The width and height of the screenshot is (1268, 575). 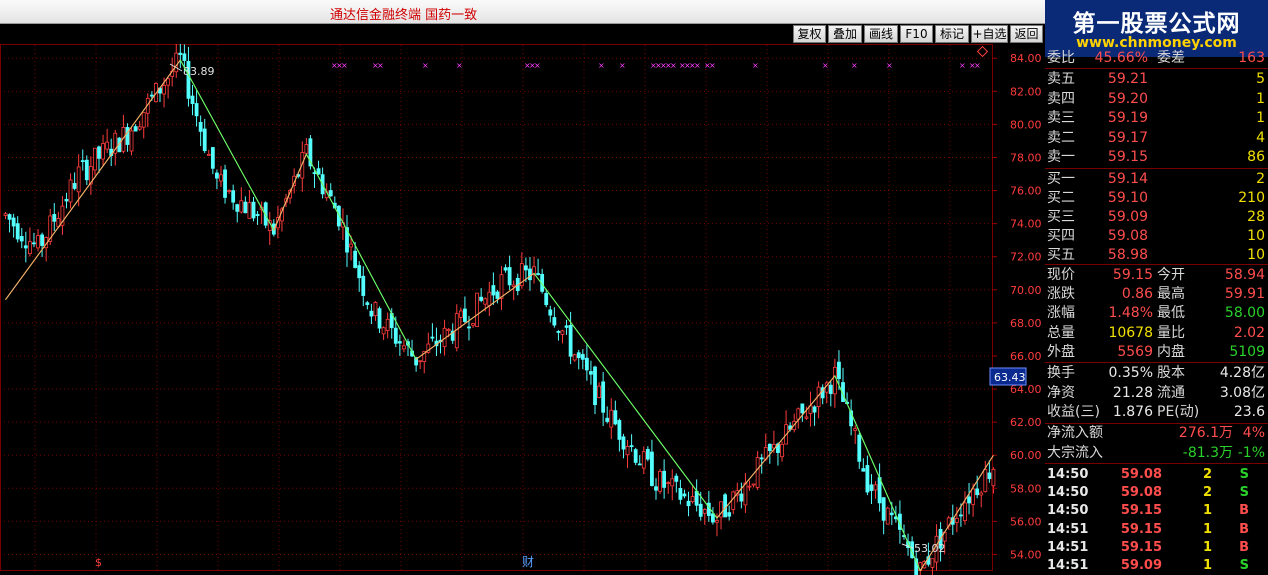 What do you see at coordinates (199, 71) in the screenshot?
I see `high-annotation: 83.89` at bounding box center [199, 71].